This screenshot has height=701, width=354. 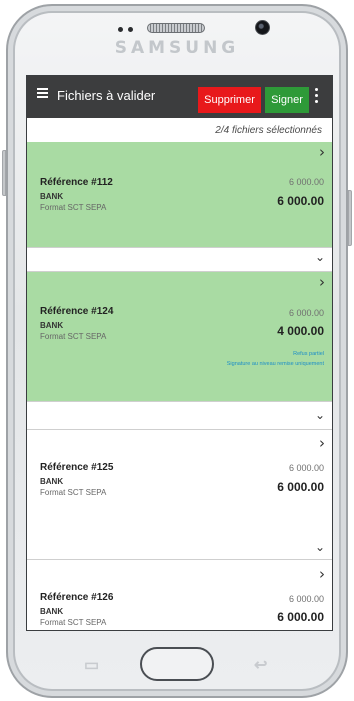 What do you see at coordinates (260, 665) in the screenshot?
I see `back-icon: ↩` at bounding box center [260, 665].